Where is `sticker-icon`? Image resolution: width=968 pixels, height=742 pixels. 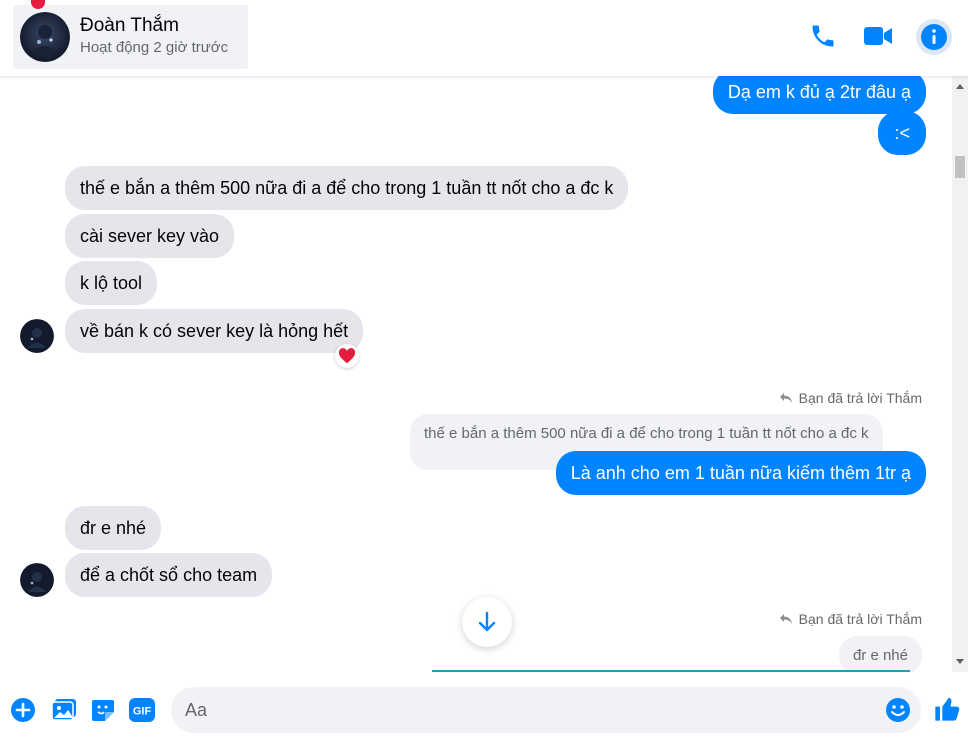 sticker-icon is located at coordinates (103, 710).